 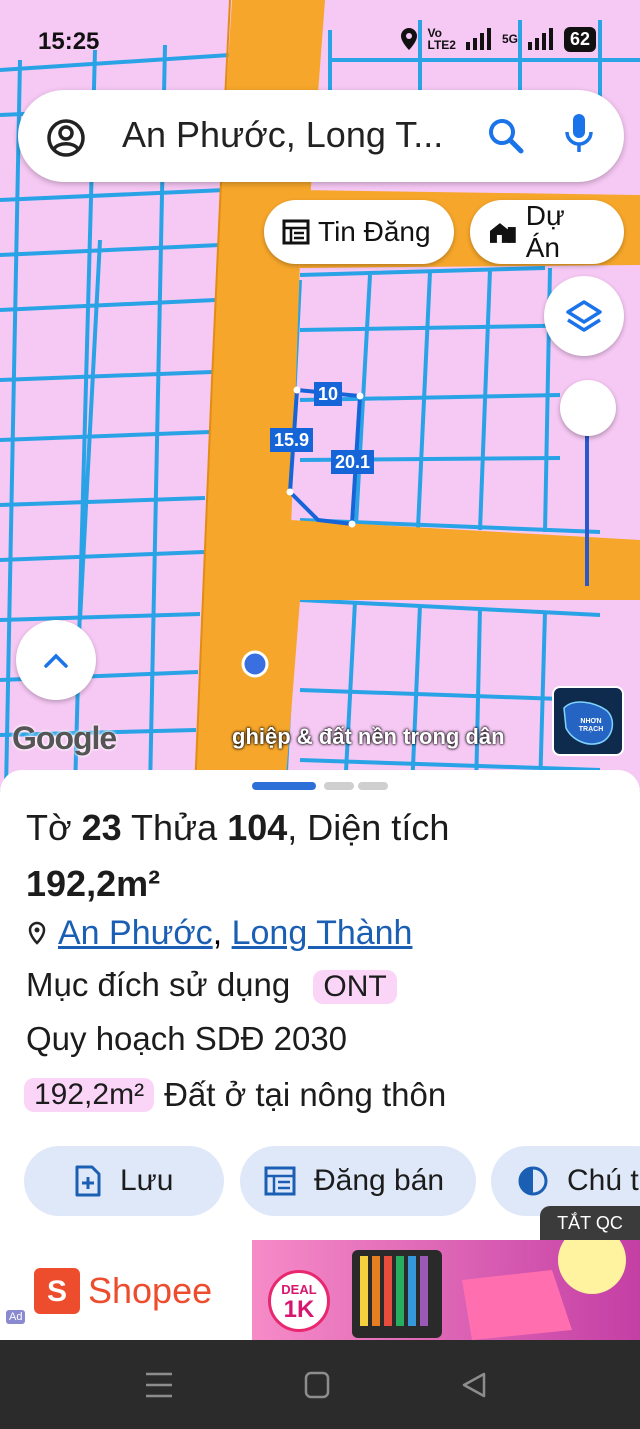 What do you see at coordinates (368, 827) in the screenshot?
I see `area-label: , Diện tích` at bounding box center [368, 827].